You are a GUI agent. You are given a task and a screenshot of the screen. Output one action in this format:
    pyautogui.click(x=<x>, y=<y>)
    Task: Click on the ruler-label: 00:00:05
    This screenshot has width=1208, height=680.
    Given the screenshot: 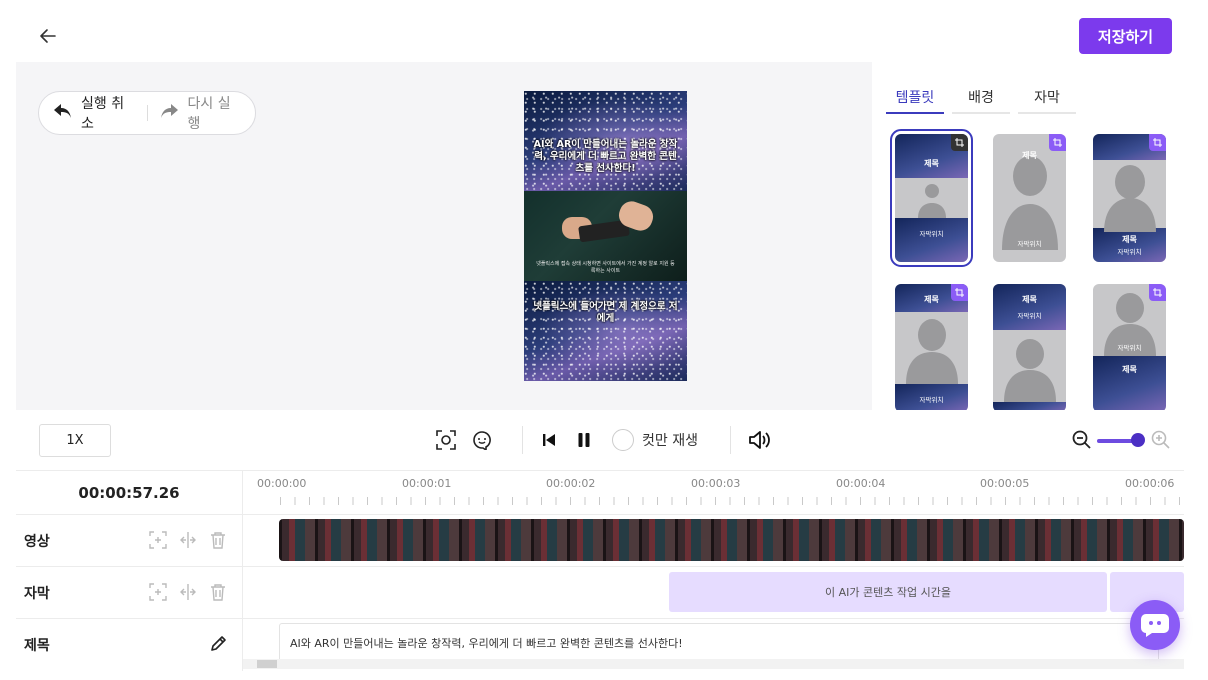 What is the action you would take?
    pyautogui.click(x=1005, y=483)
    